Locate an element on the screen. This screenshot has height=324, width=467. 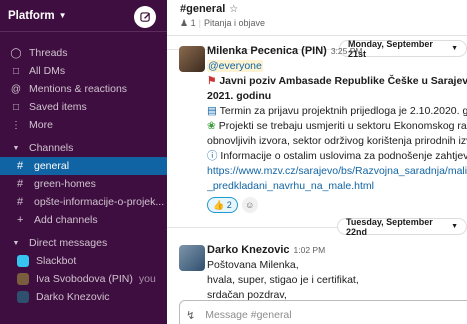
more-icon: ⋮ is located at coordinates (16, 125).